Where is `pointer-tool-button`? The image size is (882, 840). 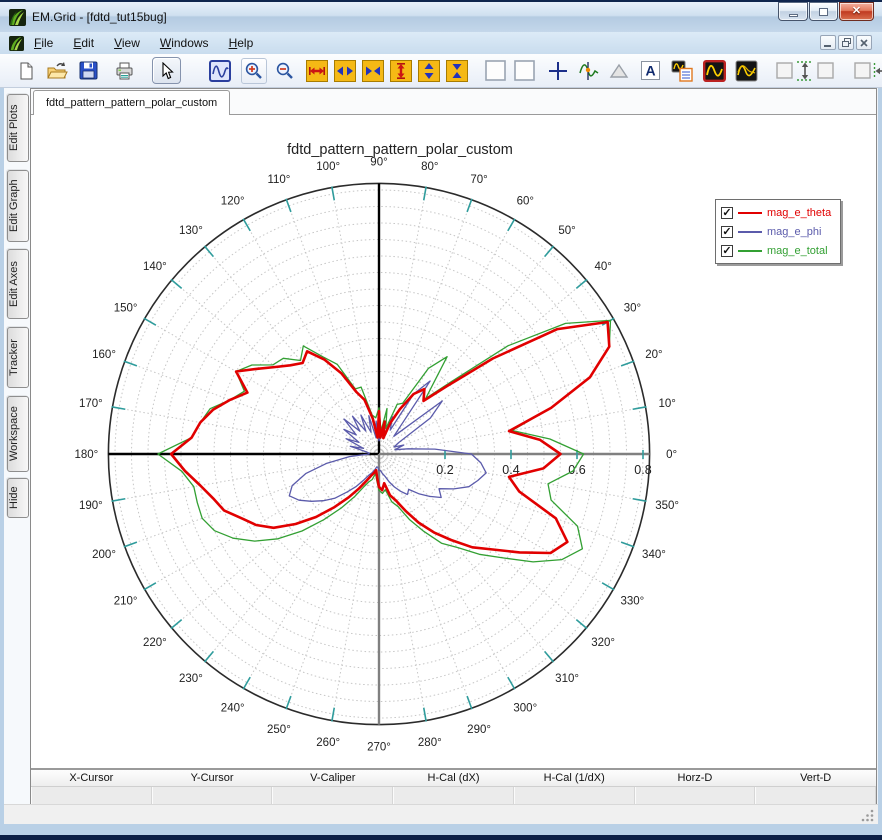
pointer-tool-button is located at coordinates (166, 70).